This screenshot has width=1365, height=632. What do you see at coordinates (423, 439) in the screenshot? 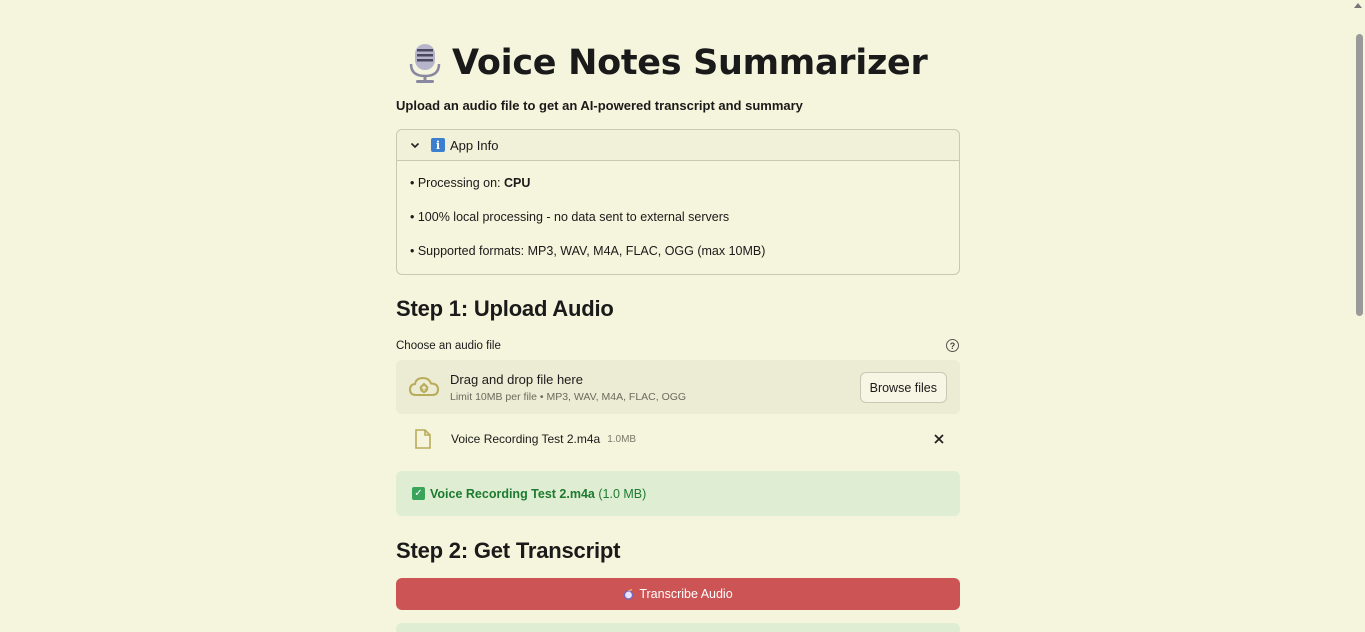
I see `file-icon` at bounding box center [423, 439].